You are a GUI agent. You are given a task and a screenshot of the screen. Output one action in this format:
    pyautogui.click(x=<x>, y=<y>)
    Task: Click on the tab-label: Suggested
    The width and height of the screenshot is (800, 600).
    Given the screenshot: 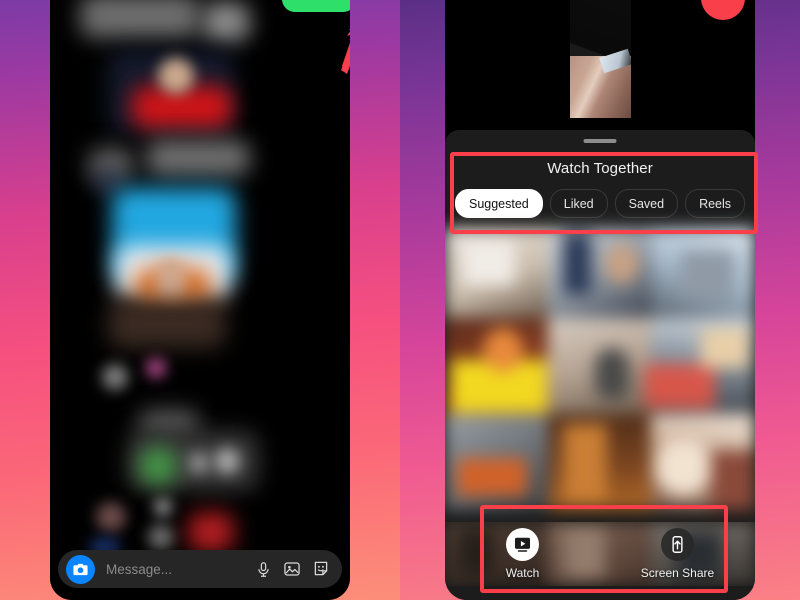 What is the action you would take?
    pyautogui.click(x=498, y=203)
    